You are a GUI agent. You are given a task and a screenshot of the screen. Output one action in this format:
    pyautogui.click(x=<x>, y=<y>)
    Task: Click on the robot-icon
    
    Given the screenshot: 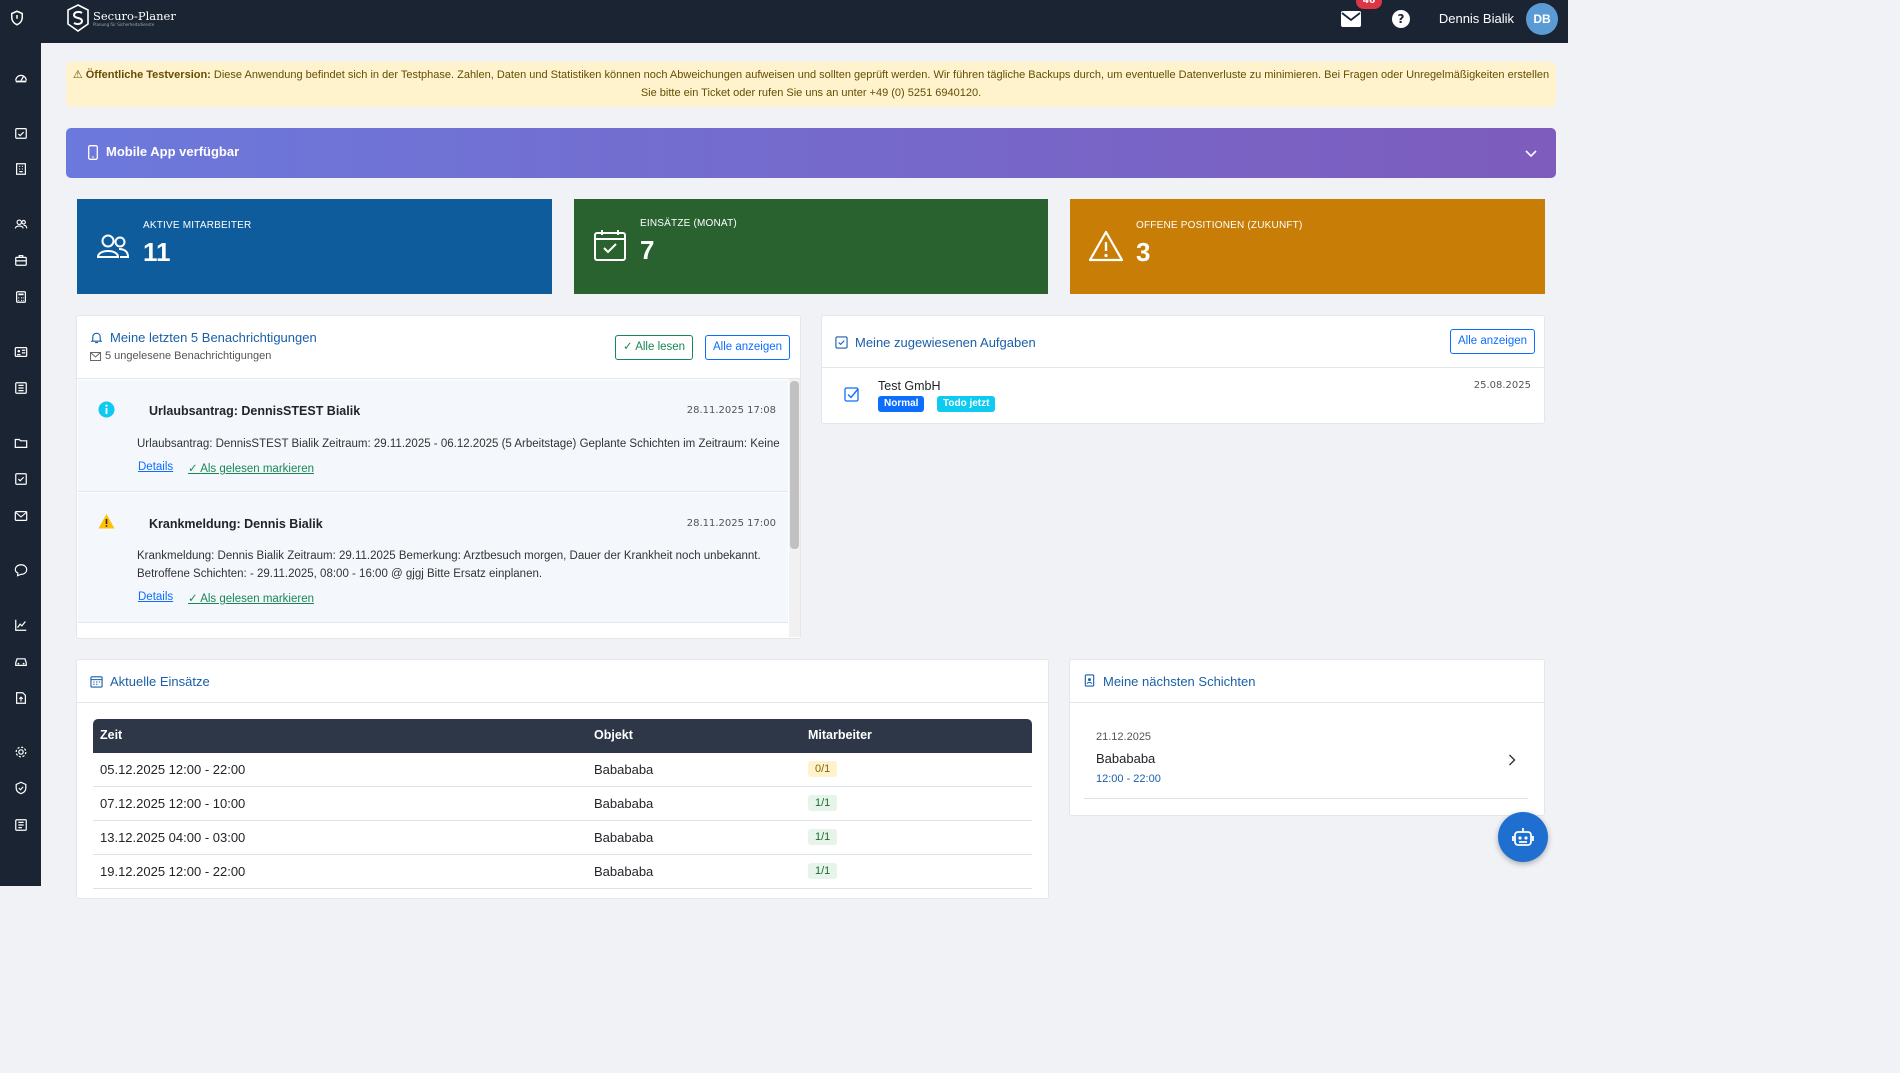 What is the action you would take?
    pyautogui.click(x=1523, y=837)
    